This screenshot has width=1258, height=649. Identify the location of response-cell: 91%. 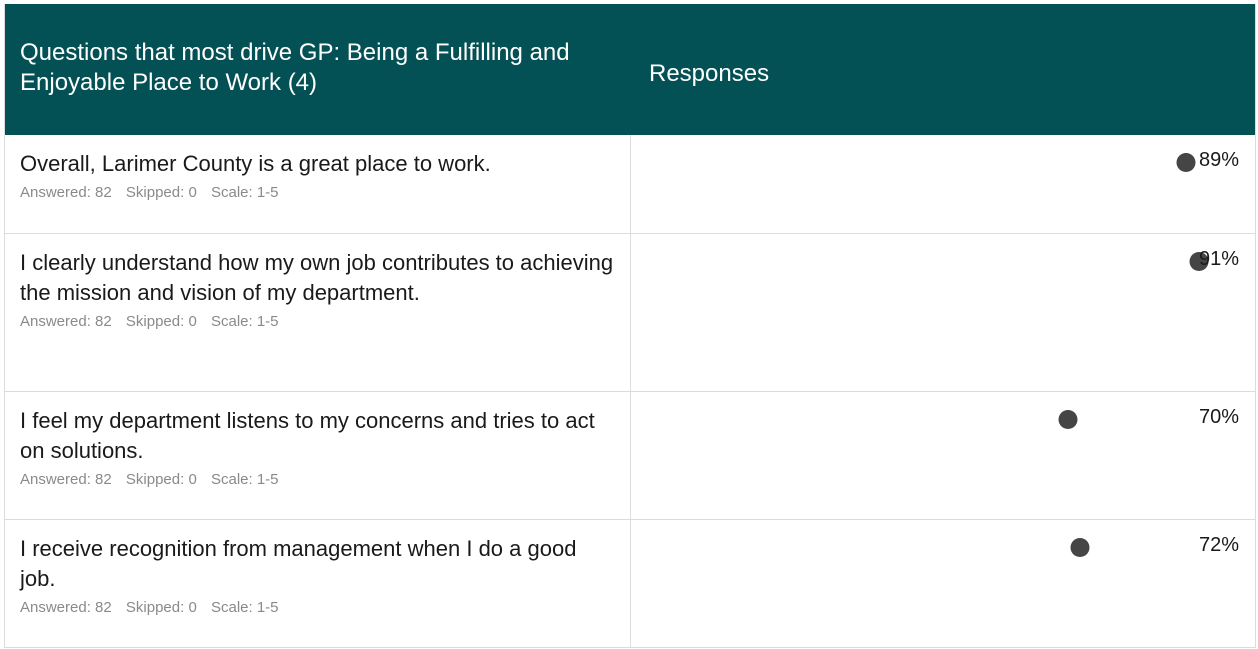
(943, 312).